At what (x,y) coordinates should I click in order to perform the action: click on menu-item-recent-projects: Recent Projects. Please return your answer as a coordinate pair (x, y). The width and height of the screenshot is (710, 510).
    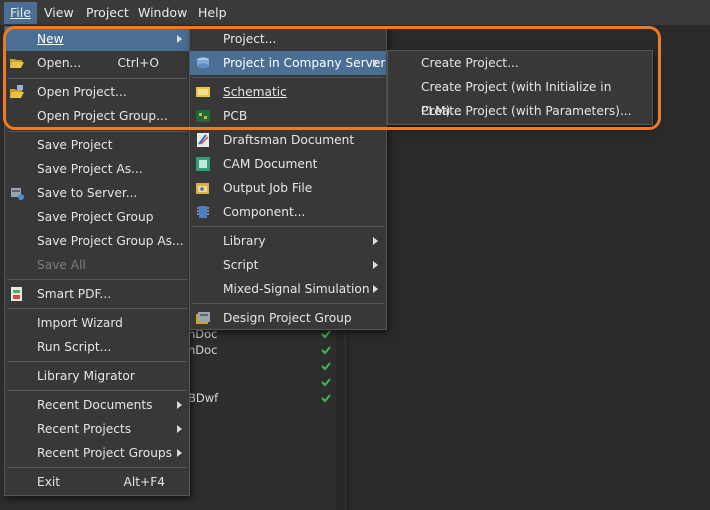
    Looking at the image, I should click on (97, 429).